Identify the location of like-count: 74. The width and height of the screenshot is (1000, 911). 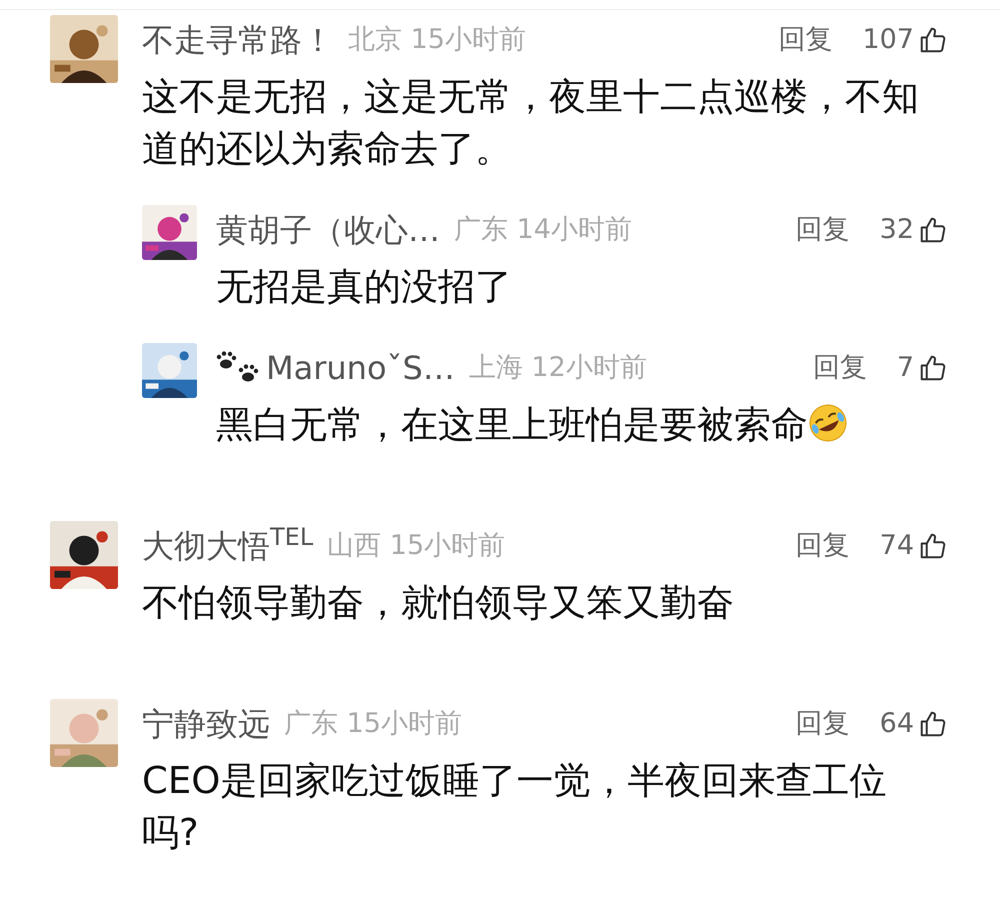
(897, 545).